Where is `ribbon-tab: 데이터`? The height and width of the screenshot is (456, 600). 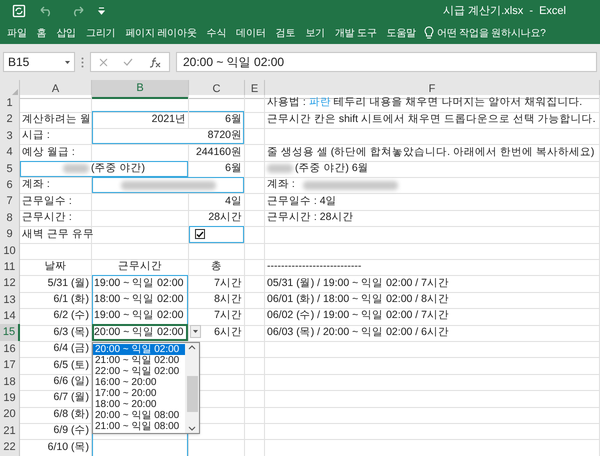
ribbon-tab: 데이터 is located at coordinates (251, 33).